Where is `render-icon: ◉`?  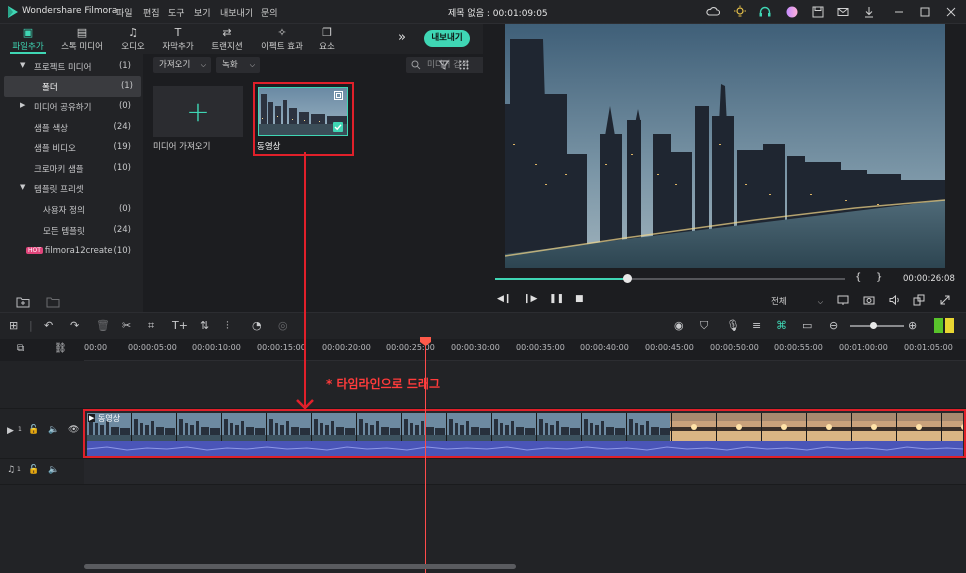 render-icon: ◉ is located at coordinates (679, 326).